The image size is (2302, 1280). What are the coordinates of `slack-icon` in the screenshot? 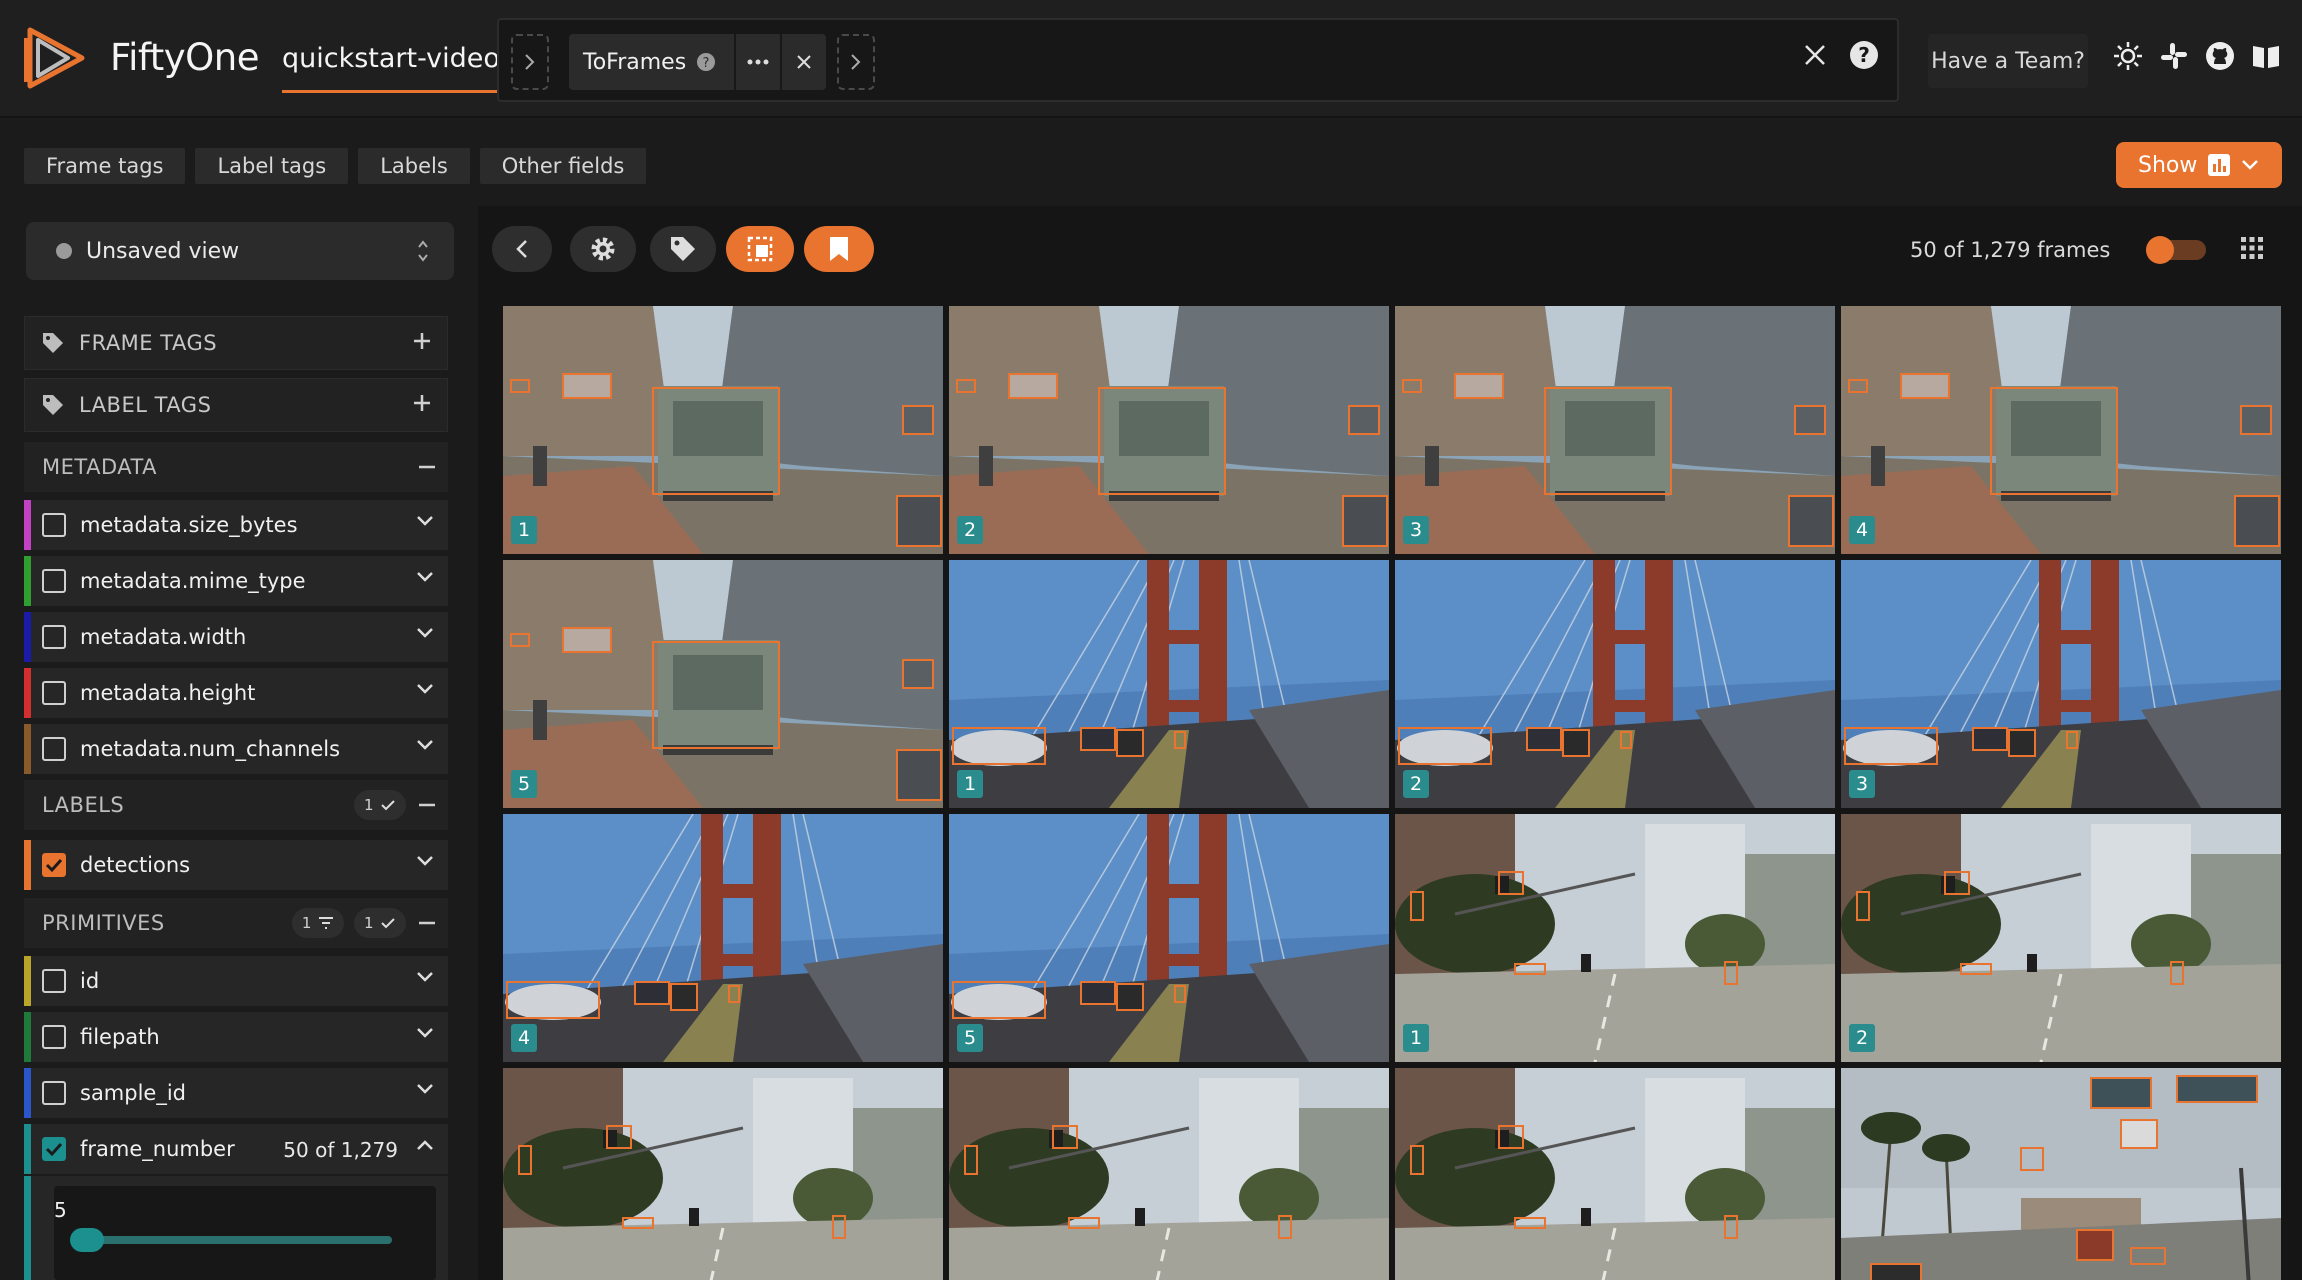 It's located at (2174, 56).